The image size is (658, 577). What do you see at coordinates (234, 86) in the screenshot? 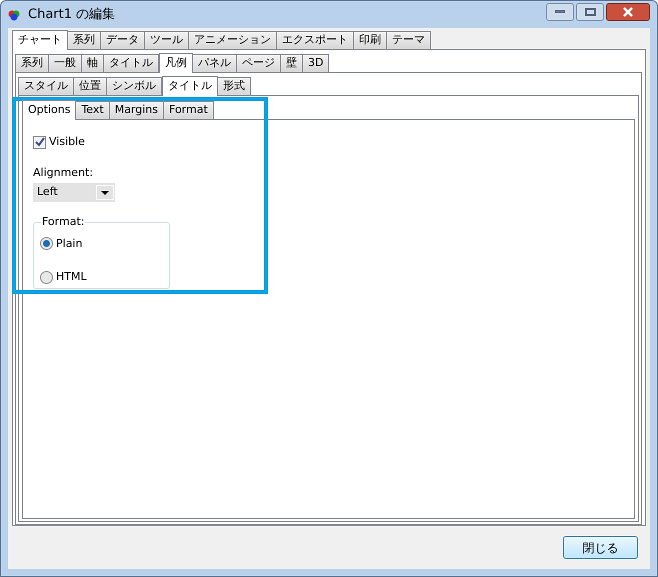
I see `tab: 形式` at bounding box center [234, 86].